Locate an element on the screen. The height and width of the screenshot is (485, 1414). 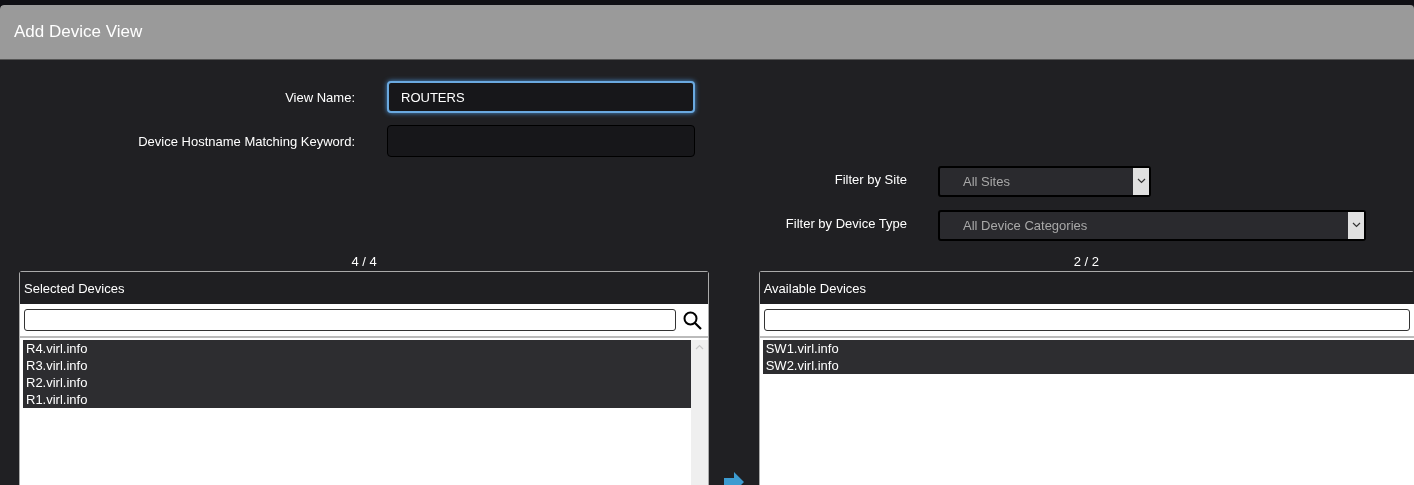
list-item: R2.virl.info is located at coordinates (357, 382).